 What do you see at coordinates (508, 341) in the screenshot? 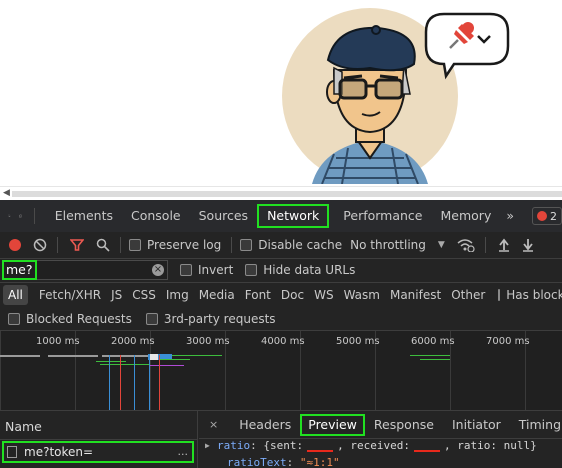
I see `timeline-tick: 7000 ms` at bounding box center [508, 341].